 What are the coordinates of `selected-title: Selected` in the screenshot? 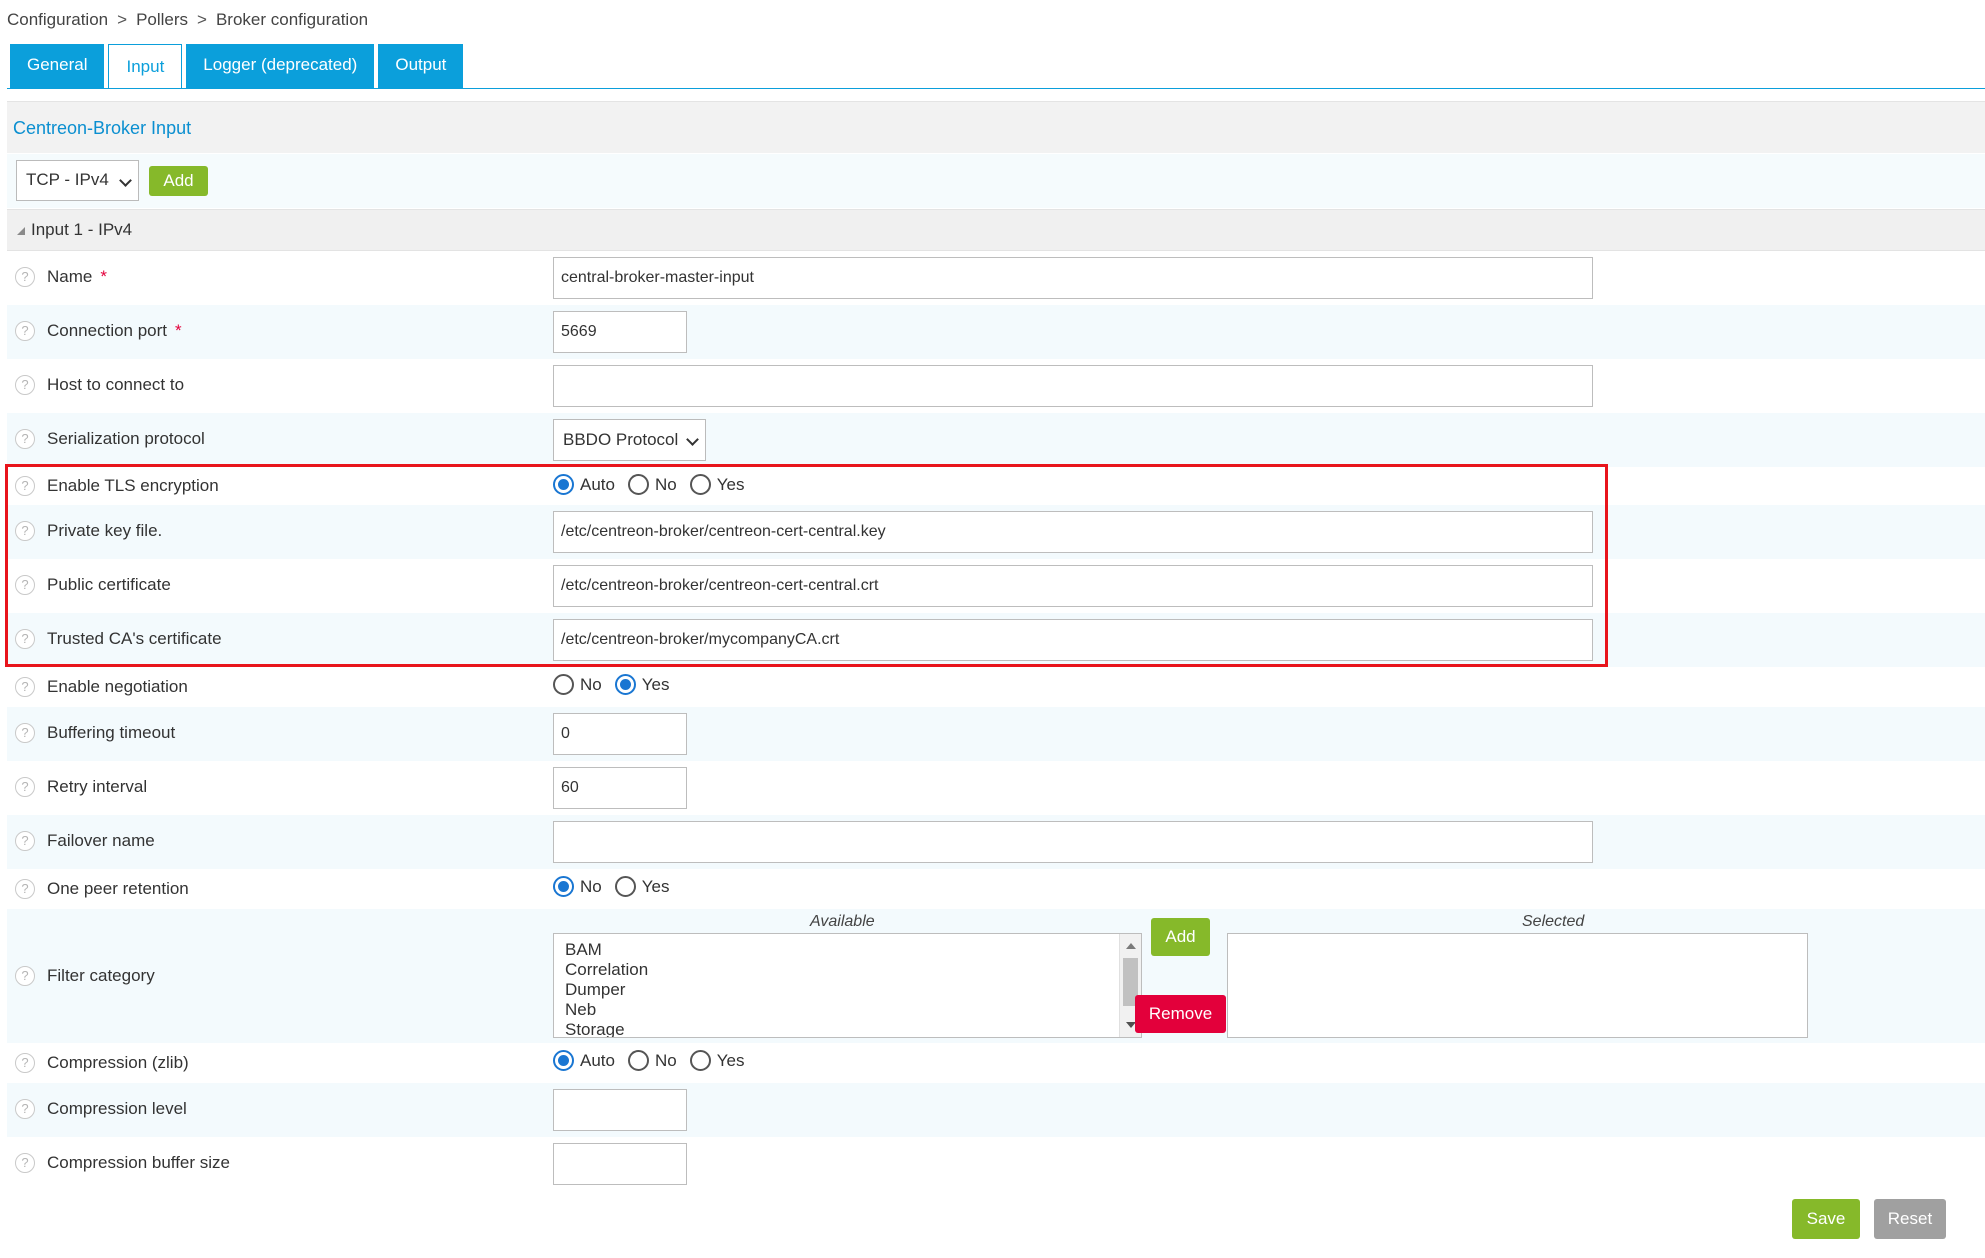 It's located at (1553, 921).